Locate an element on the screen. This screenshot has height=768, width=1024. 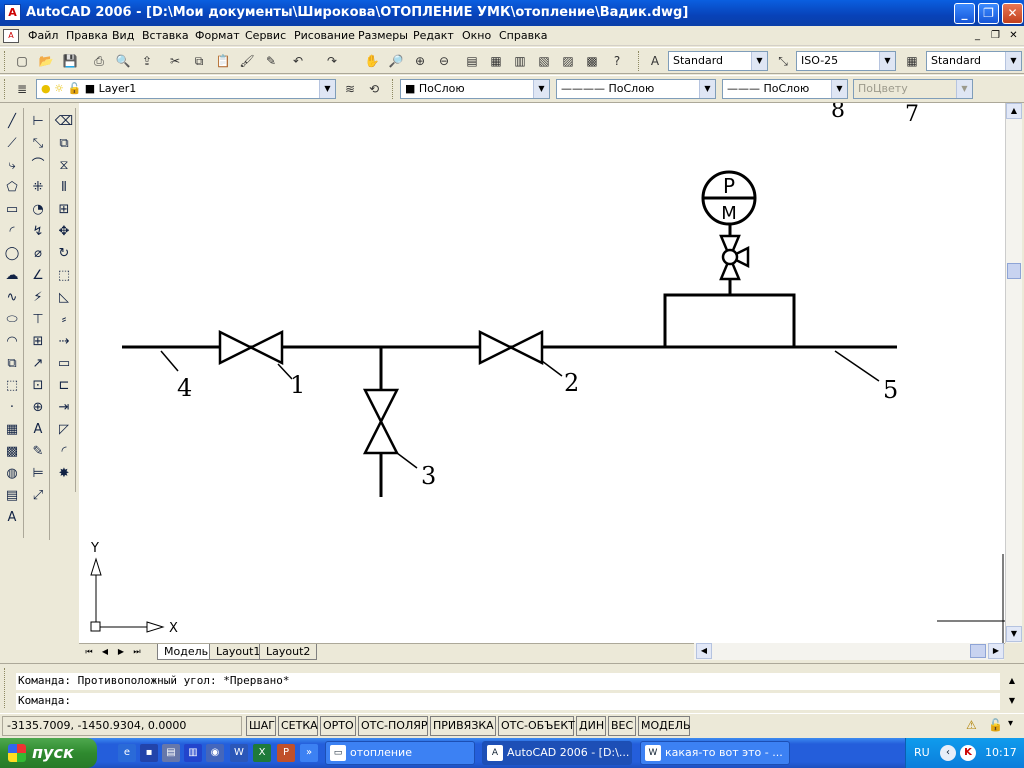
table-icon: ▤ is located at coordinates (12, 496).